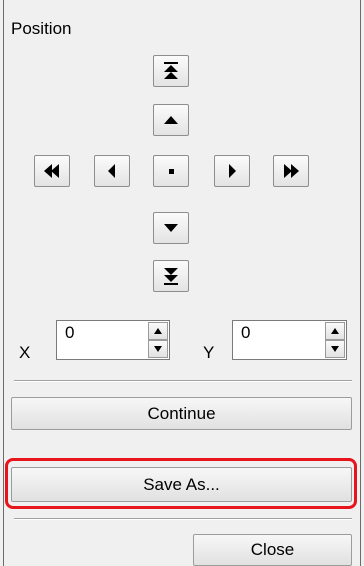 The height and width of the screenshot is (566, 364). Describe the element at coordinates (25, 352) in the screenshot. I see `x-label: X` at that location.